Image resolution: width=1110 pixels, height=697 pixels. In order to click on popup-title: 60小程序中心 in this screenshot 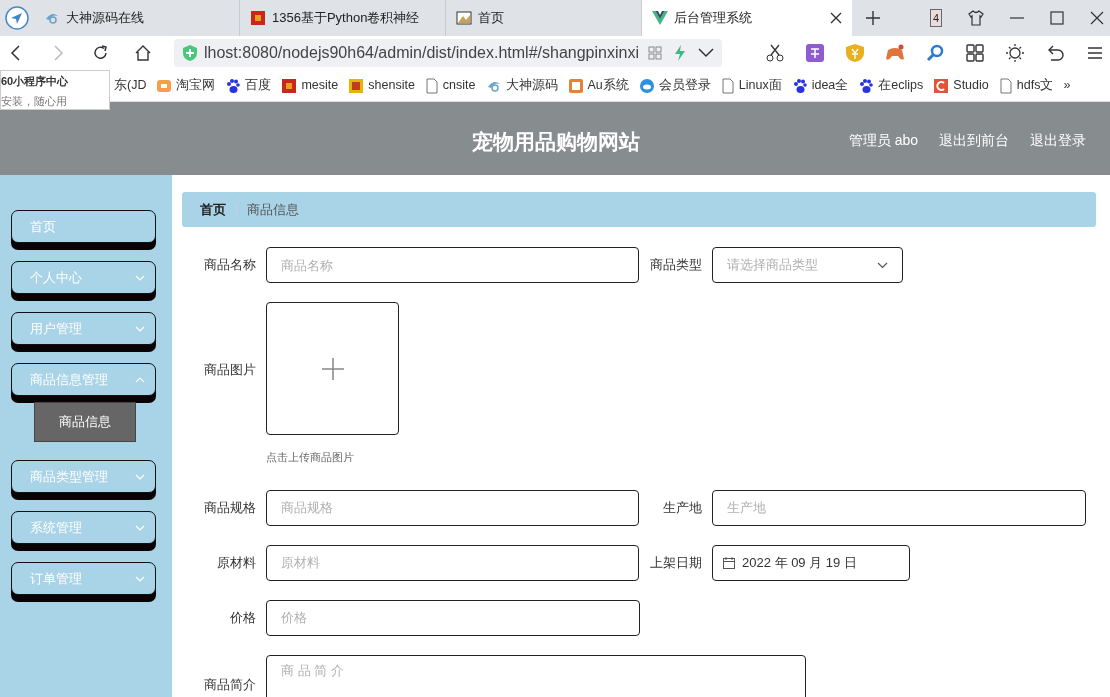, I will do `click(35, 81)`.